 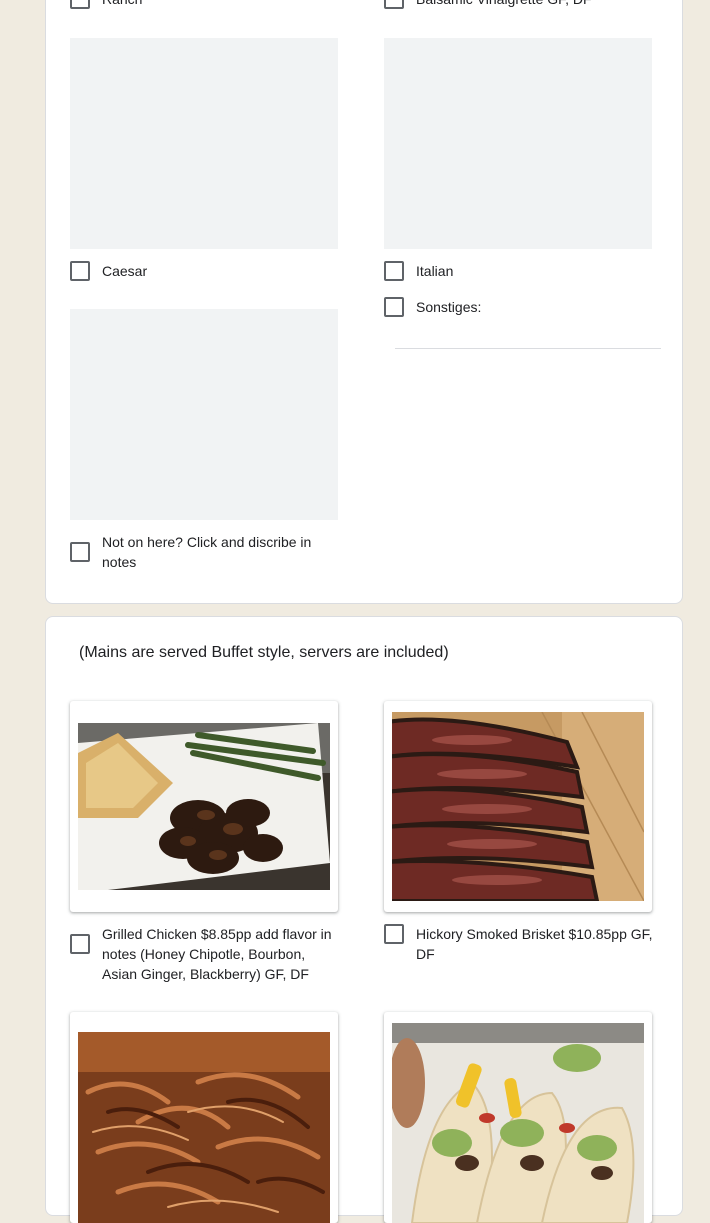 I want to click on ranch-checkbox, so click(x=80, y=4).